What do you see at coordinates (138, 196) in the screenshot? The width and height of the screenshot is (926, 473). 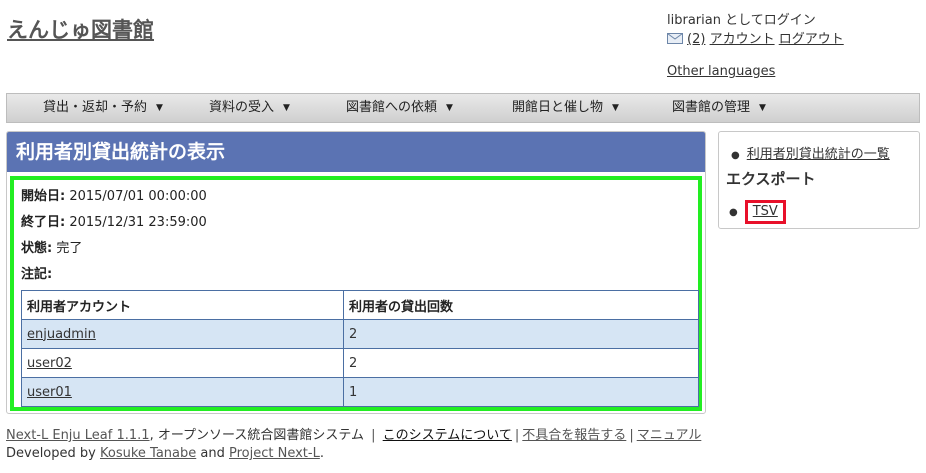 I see `field-value: 2015/07/01 00:00:00` at bounding box center [138, 196].